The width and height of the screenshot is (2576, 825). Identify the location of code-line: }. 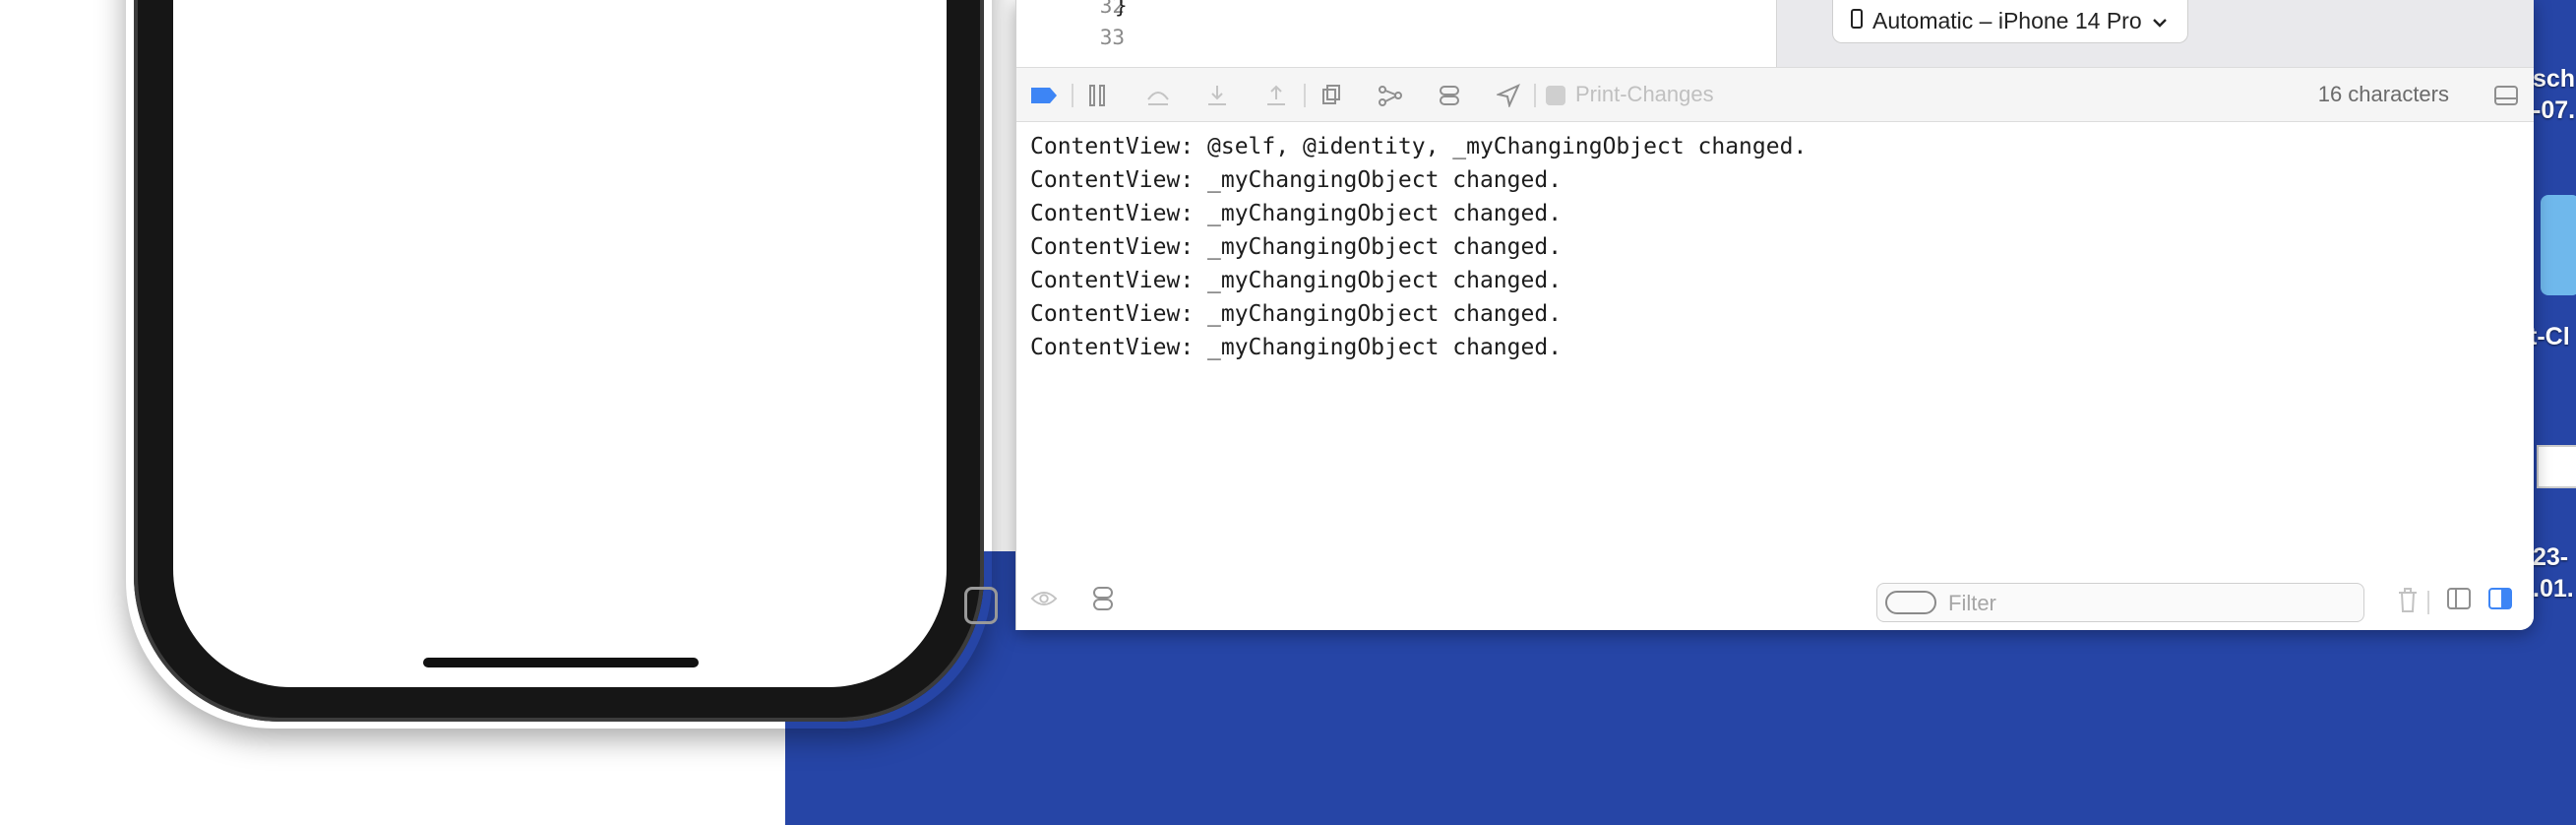
(1121, 9).